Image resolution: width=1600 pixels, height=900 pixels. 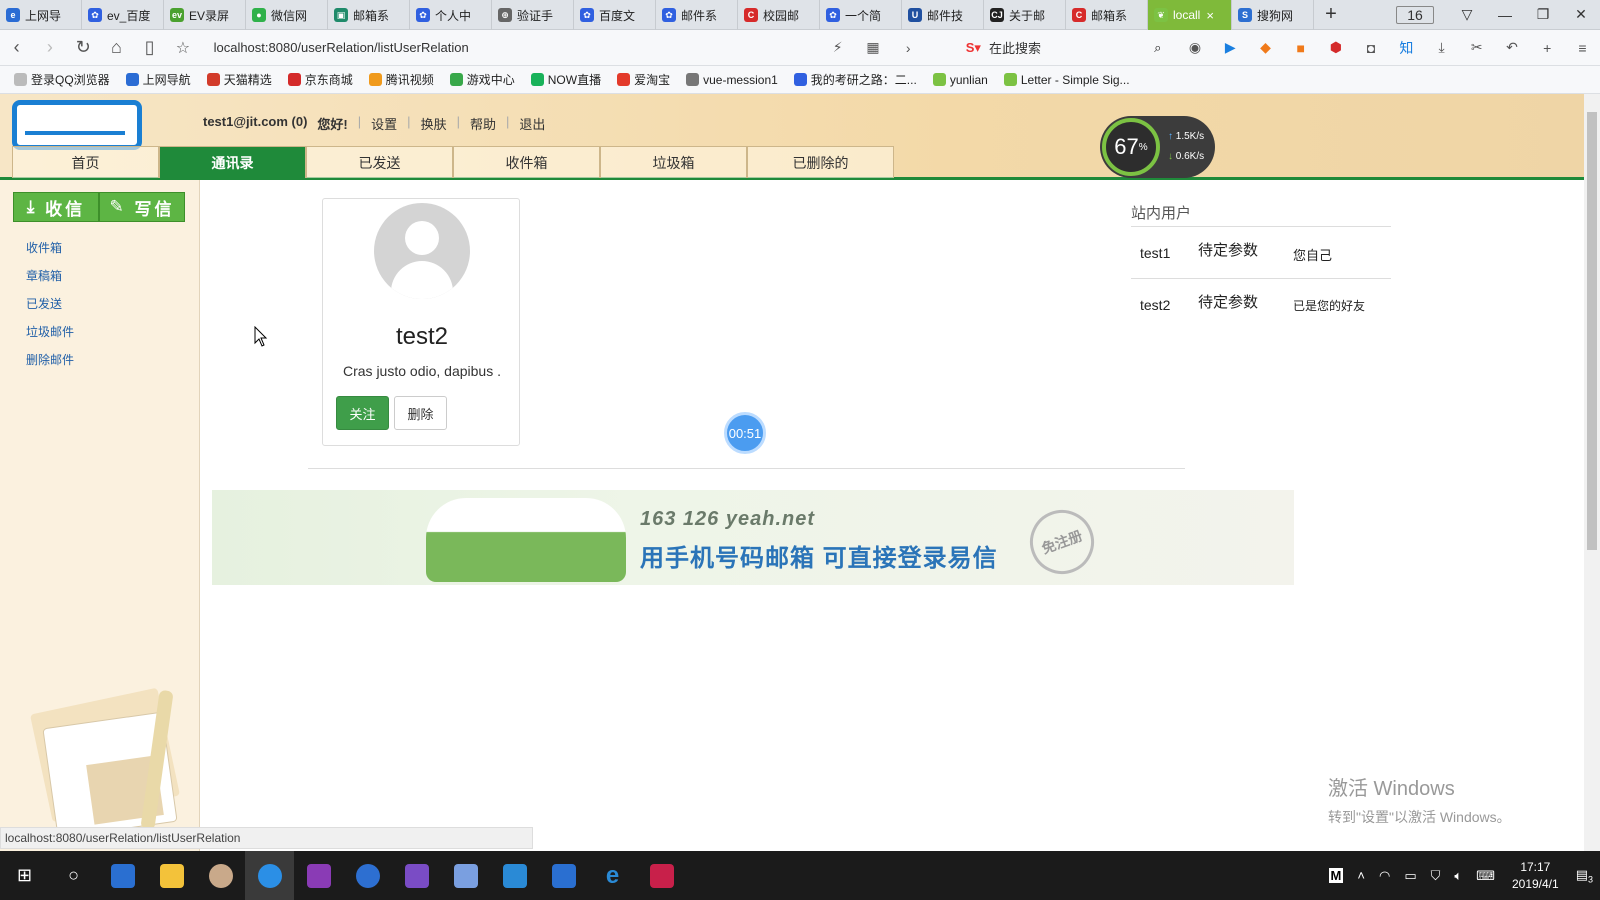 What do you see at coordinates (1071, 47) in the screenshot?
I see `search-input: 在此搜索` at bounding box center [1071, 47].